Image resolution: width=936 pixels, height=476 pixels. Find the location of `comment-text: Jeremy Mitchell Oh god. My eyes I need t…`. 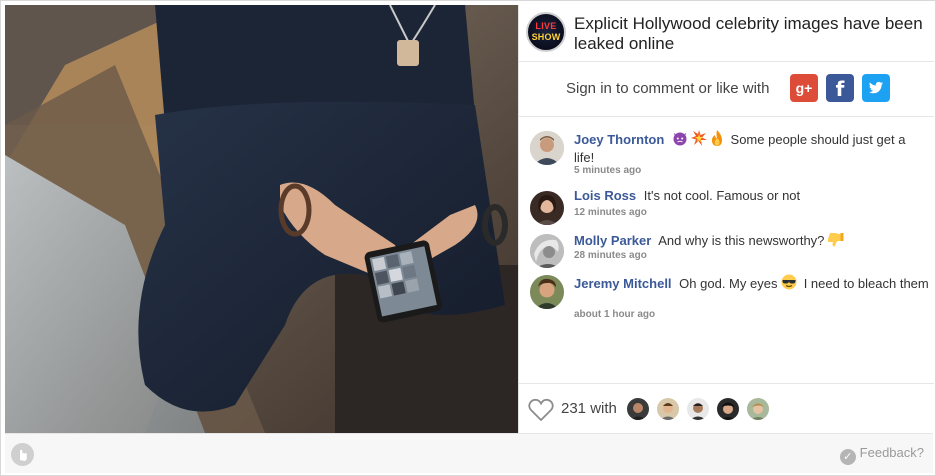

comment-text: Jeremy Mitchell Oh god. My eyes I need t… is located at coordinates (751, 284).